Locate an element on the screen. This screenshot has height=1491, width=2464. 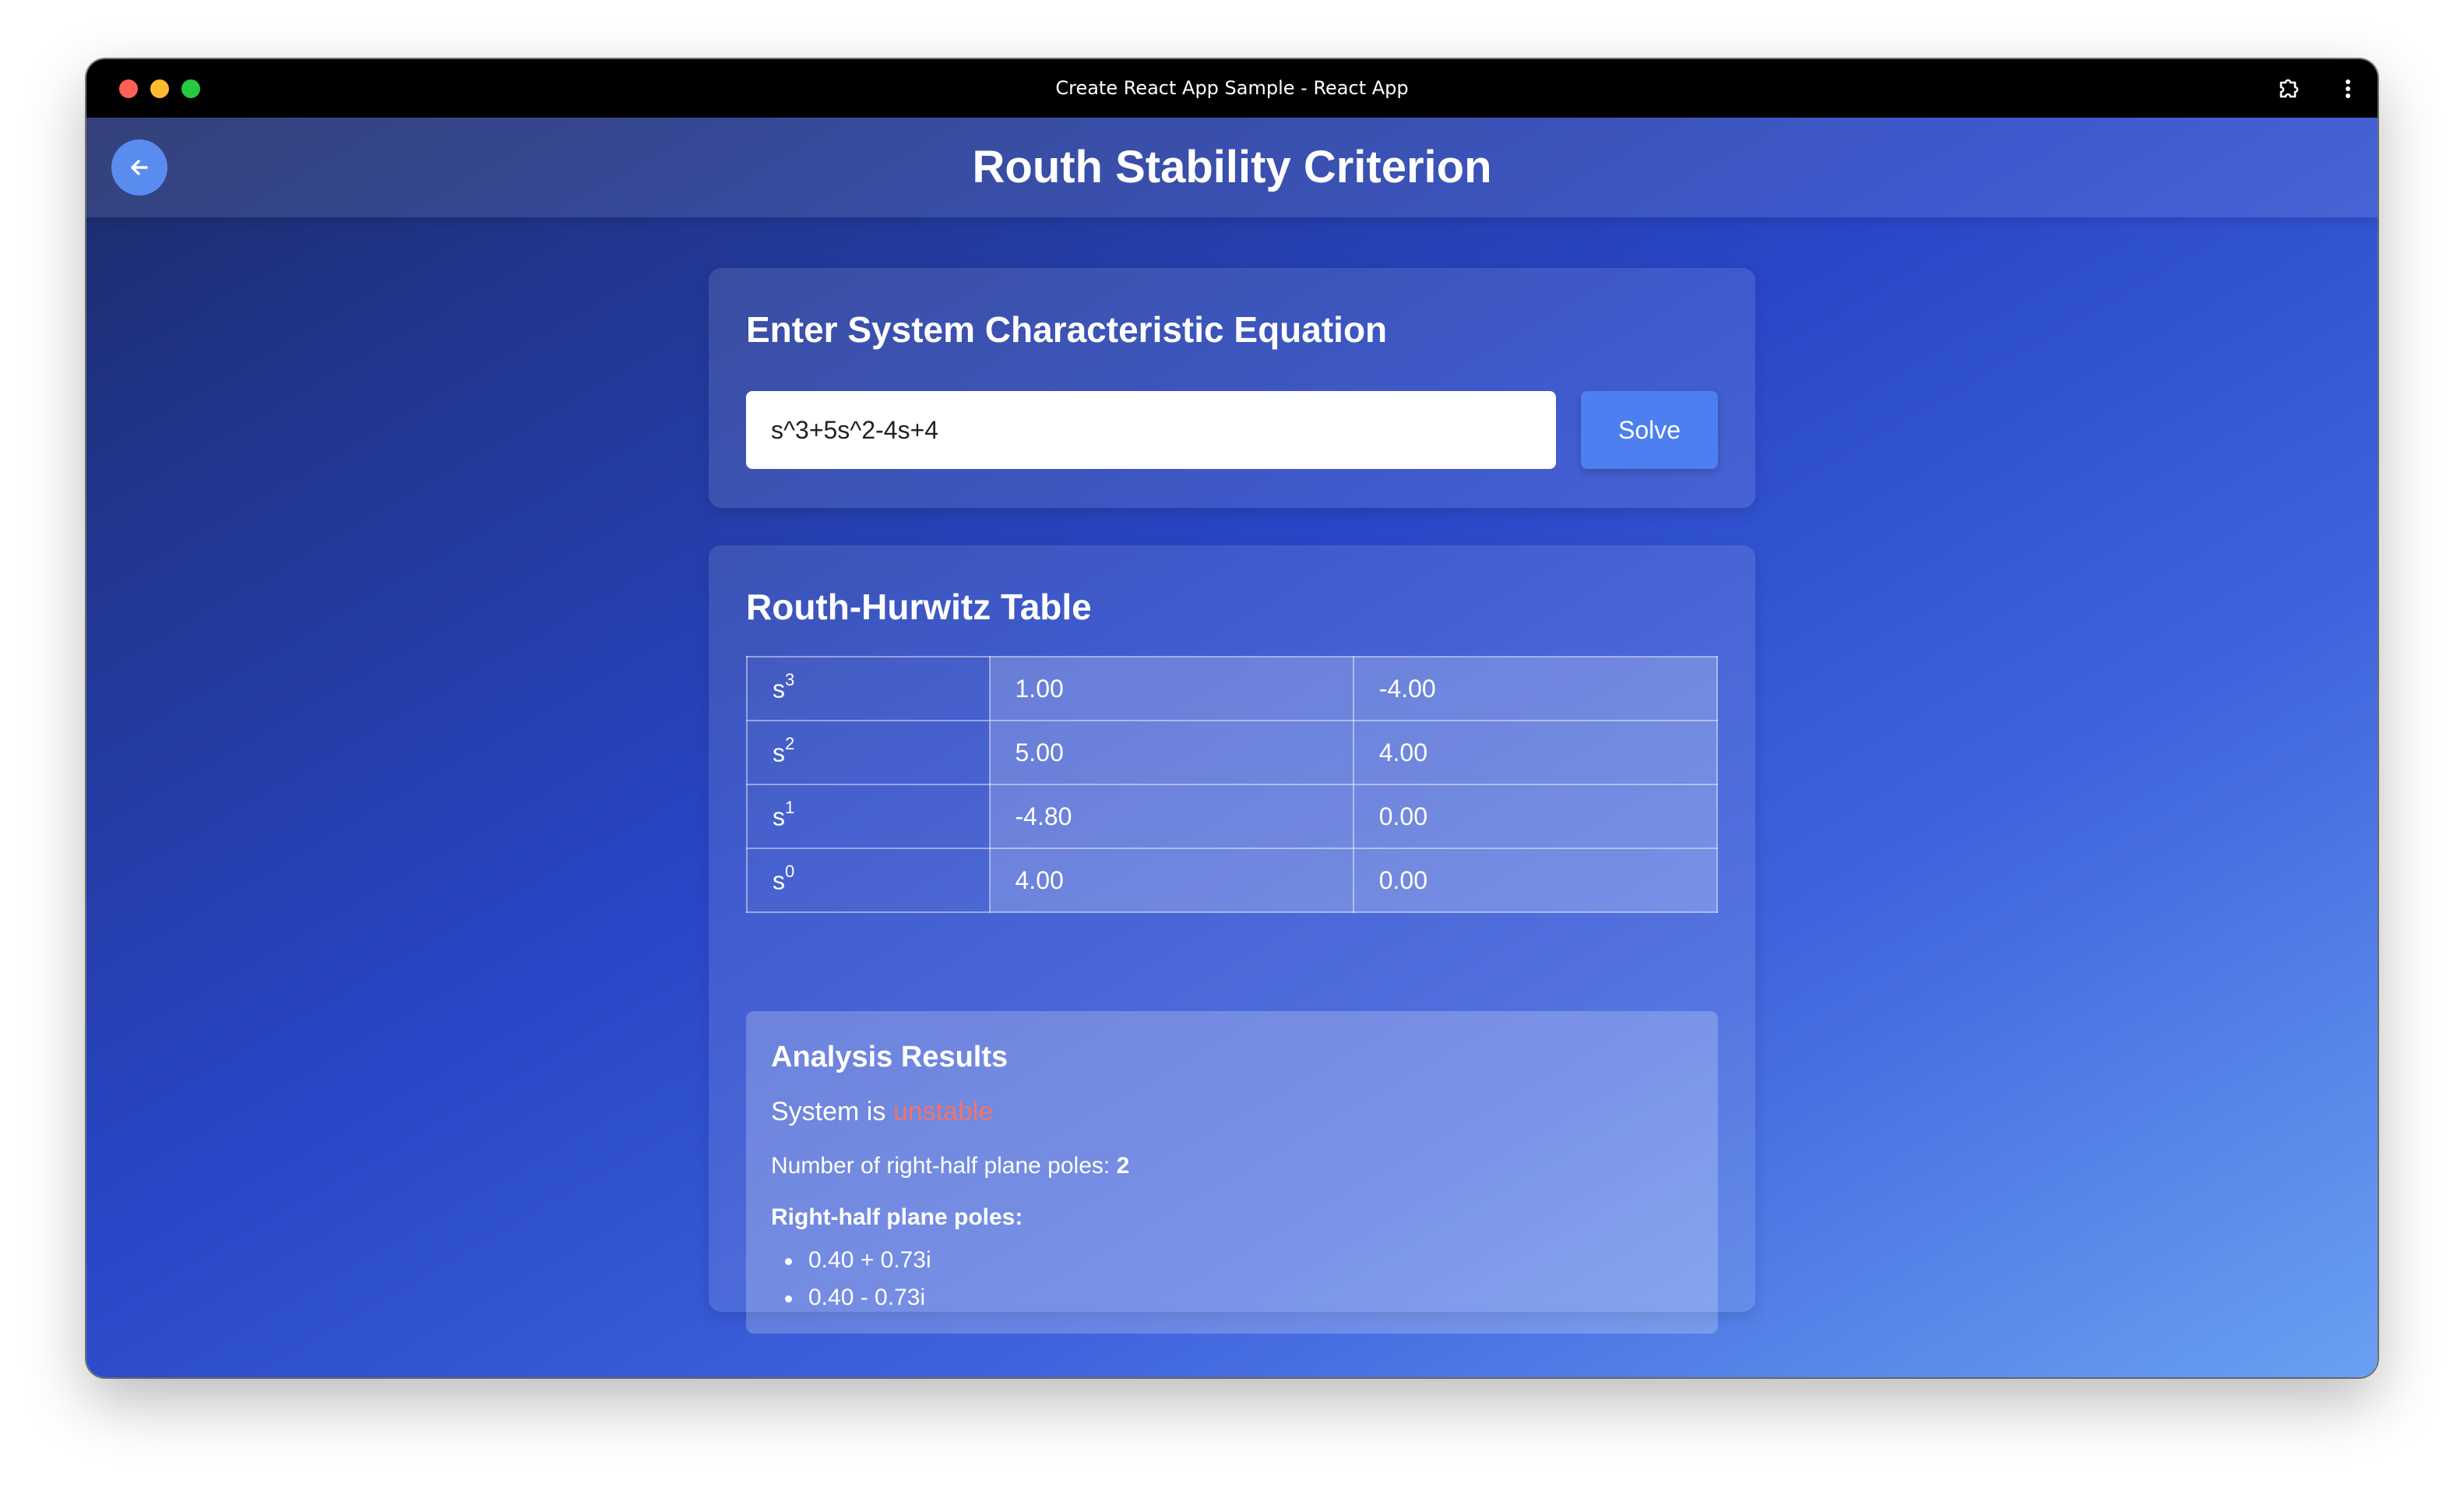
status-value: unstable is located at coordinates (943, 1111).